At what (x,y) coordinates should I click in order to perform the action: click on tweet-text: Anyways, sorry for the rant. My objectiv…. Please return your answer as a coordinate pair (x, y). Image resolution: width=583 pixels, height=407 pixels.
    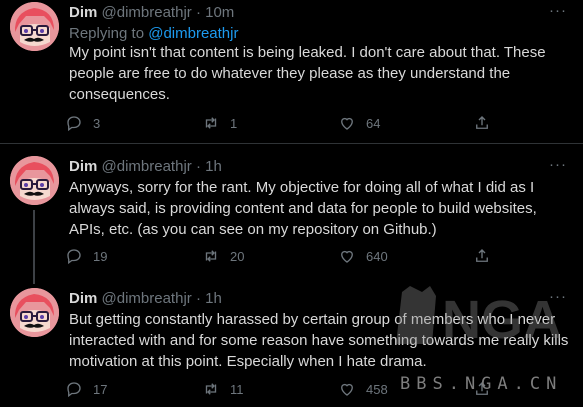
    Looking at the image, I should click on (303, 208).